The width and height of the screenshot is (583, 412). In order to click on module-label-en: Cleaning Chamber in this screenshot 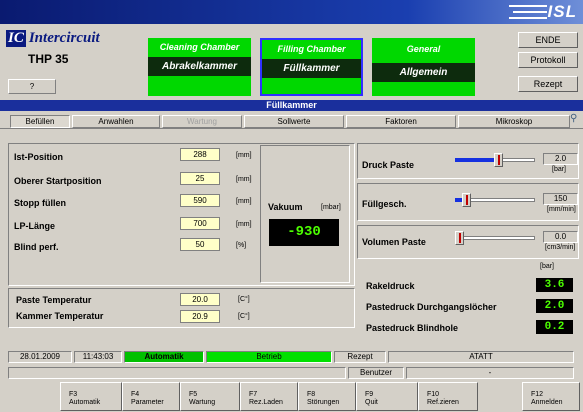, I will do `click(199, 47)`.